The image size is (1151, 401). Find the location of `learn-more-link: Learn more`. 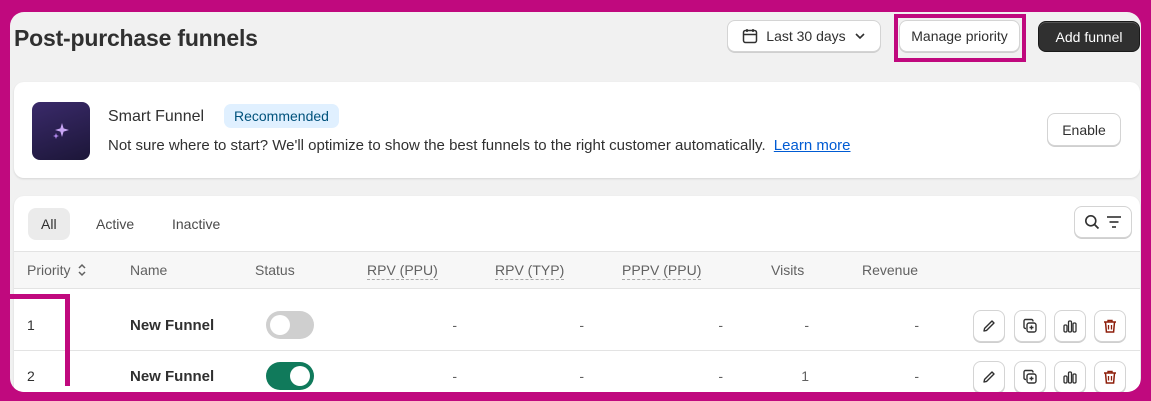

learn-more-link: Learn more is located at coordinates (812, 145).